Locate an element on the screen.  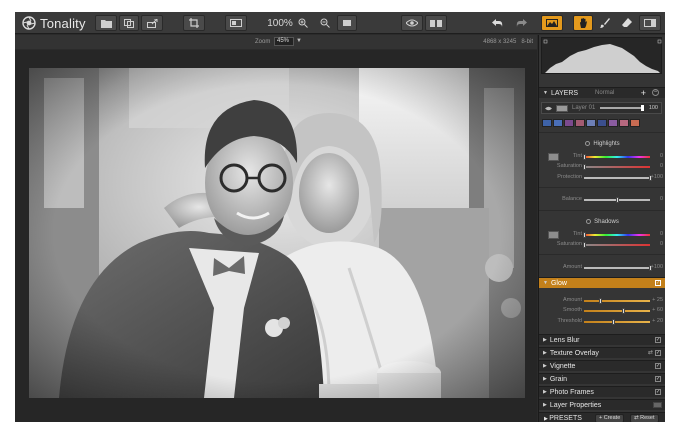
highlights-tint-track is located at coordinates (616, 157).